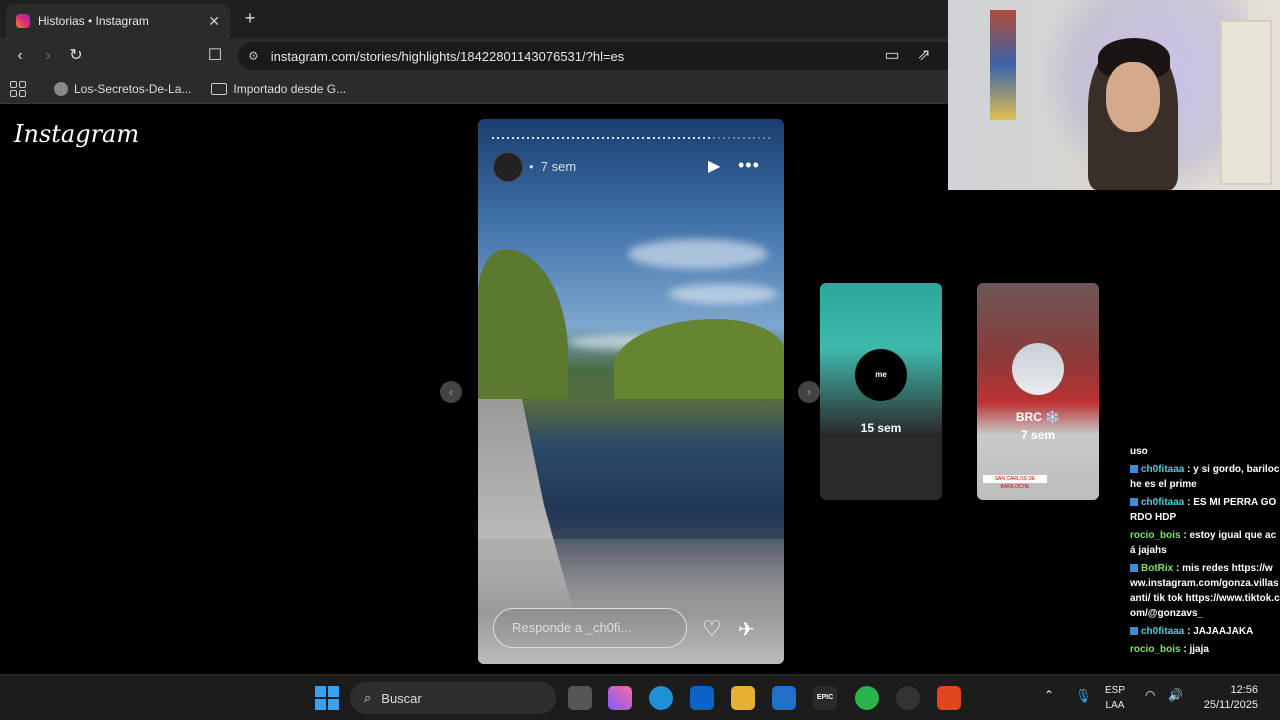  What do you see at coordinates (1150, 695) in the screenshot?
I see `wifi-icon: ◠` at bounding box center [1150, 695].